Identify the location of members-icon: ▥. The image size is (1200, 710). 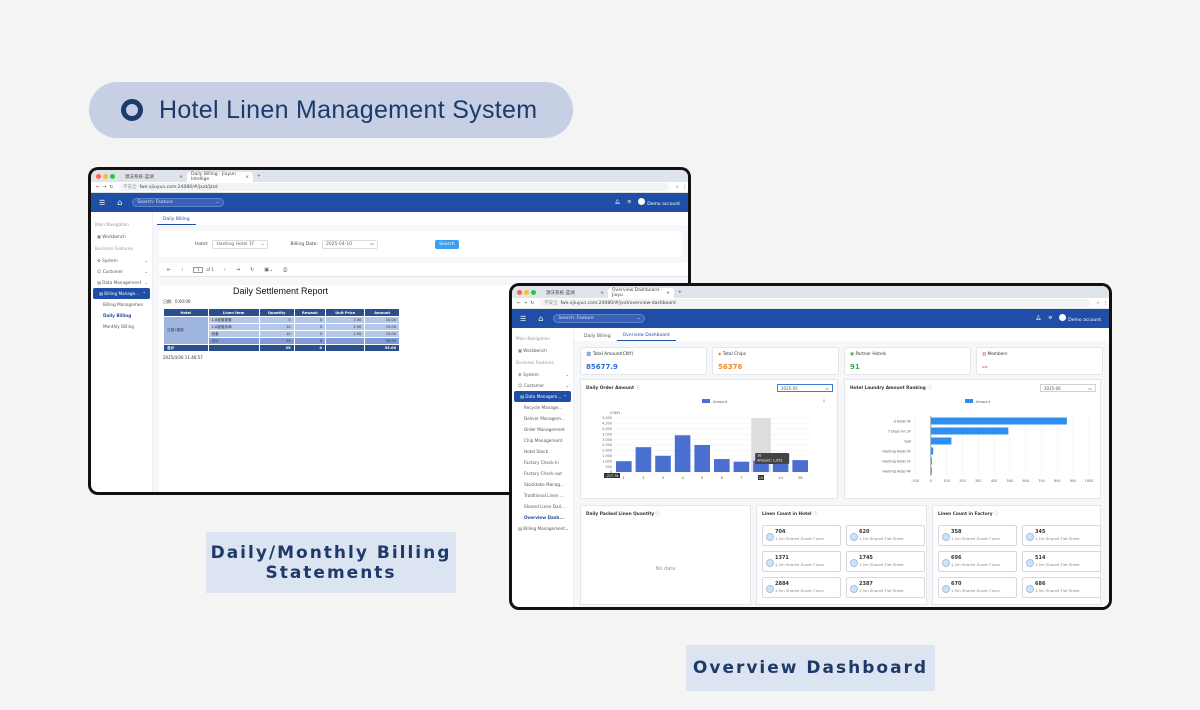
(984, 354).